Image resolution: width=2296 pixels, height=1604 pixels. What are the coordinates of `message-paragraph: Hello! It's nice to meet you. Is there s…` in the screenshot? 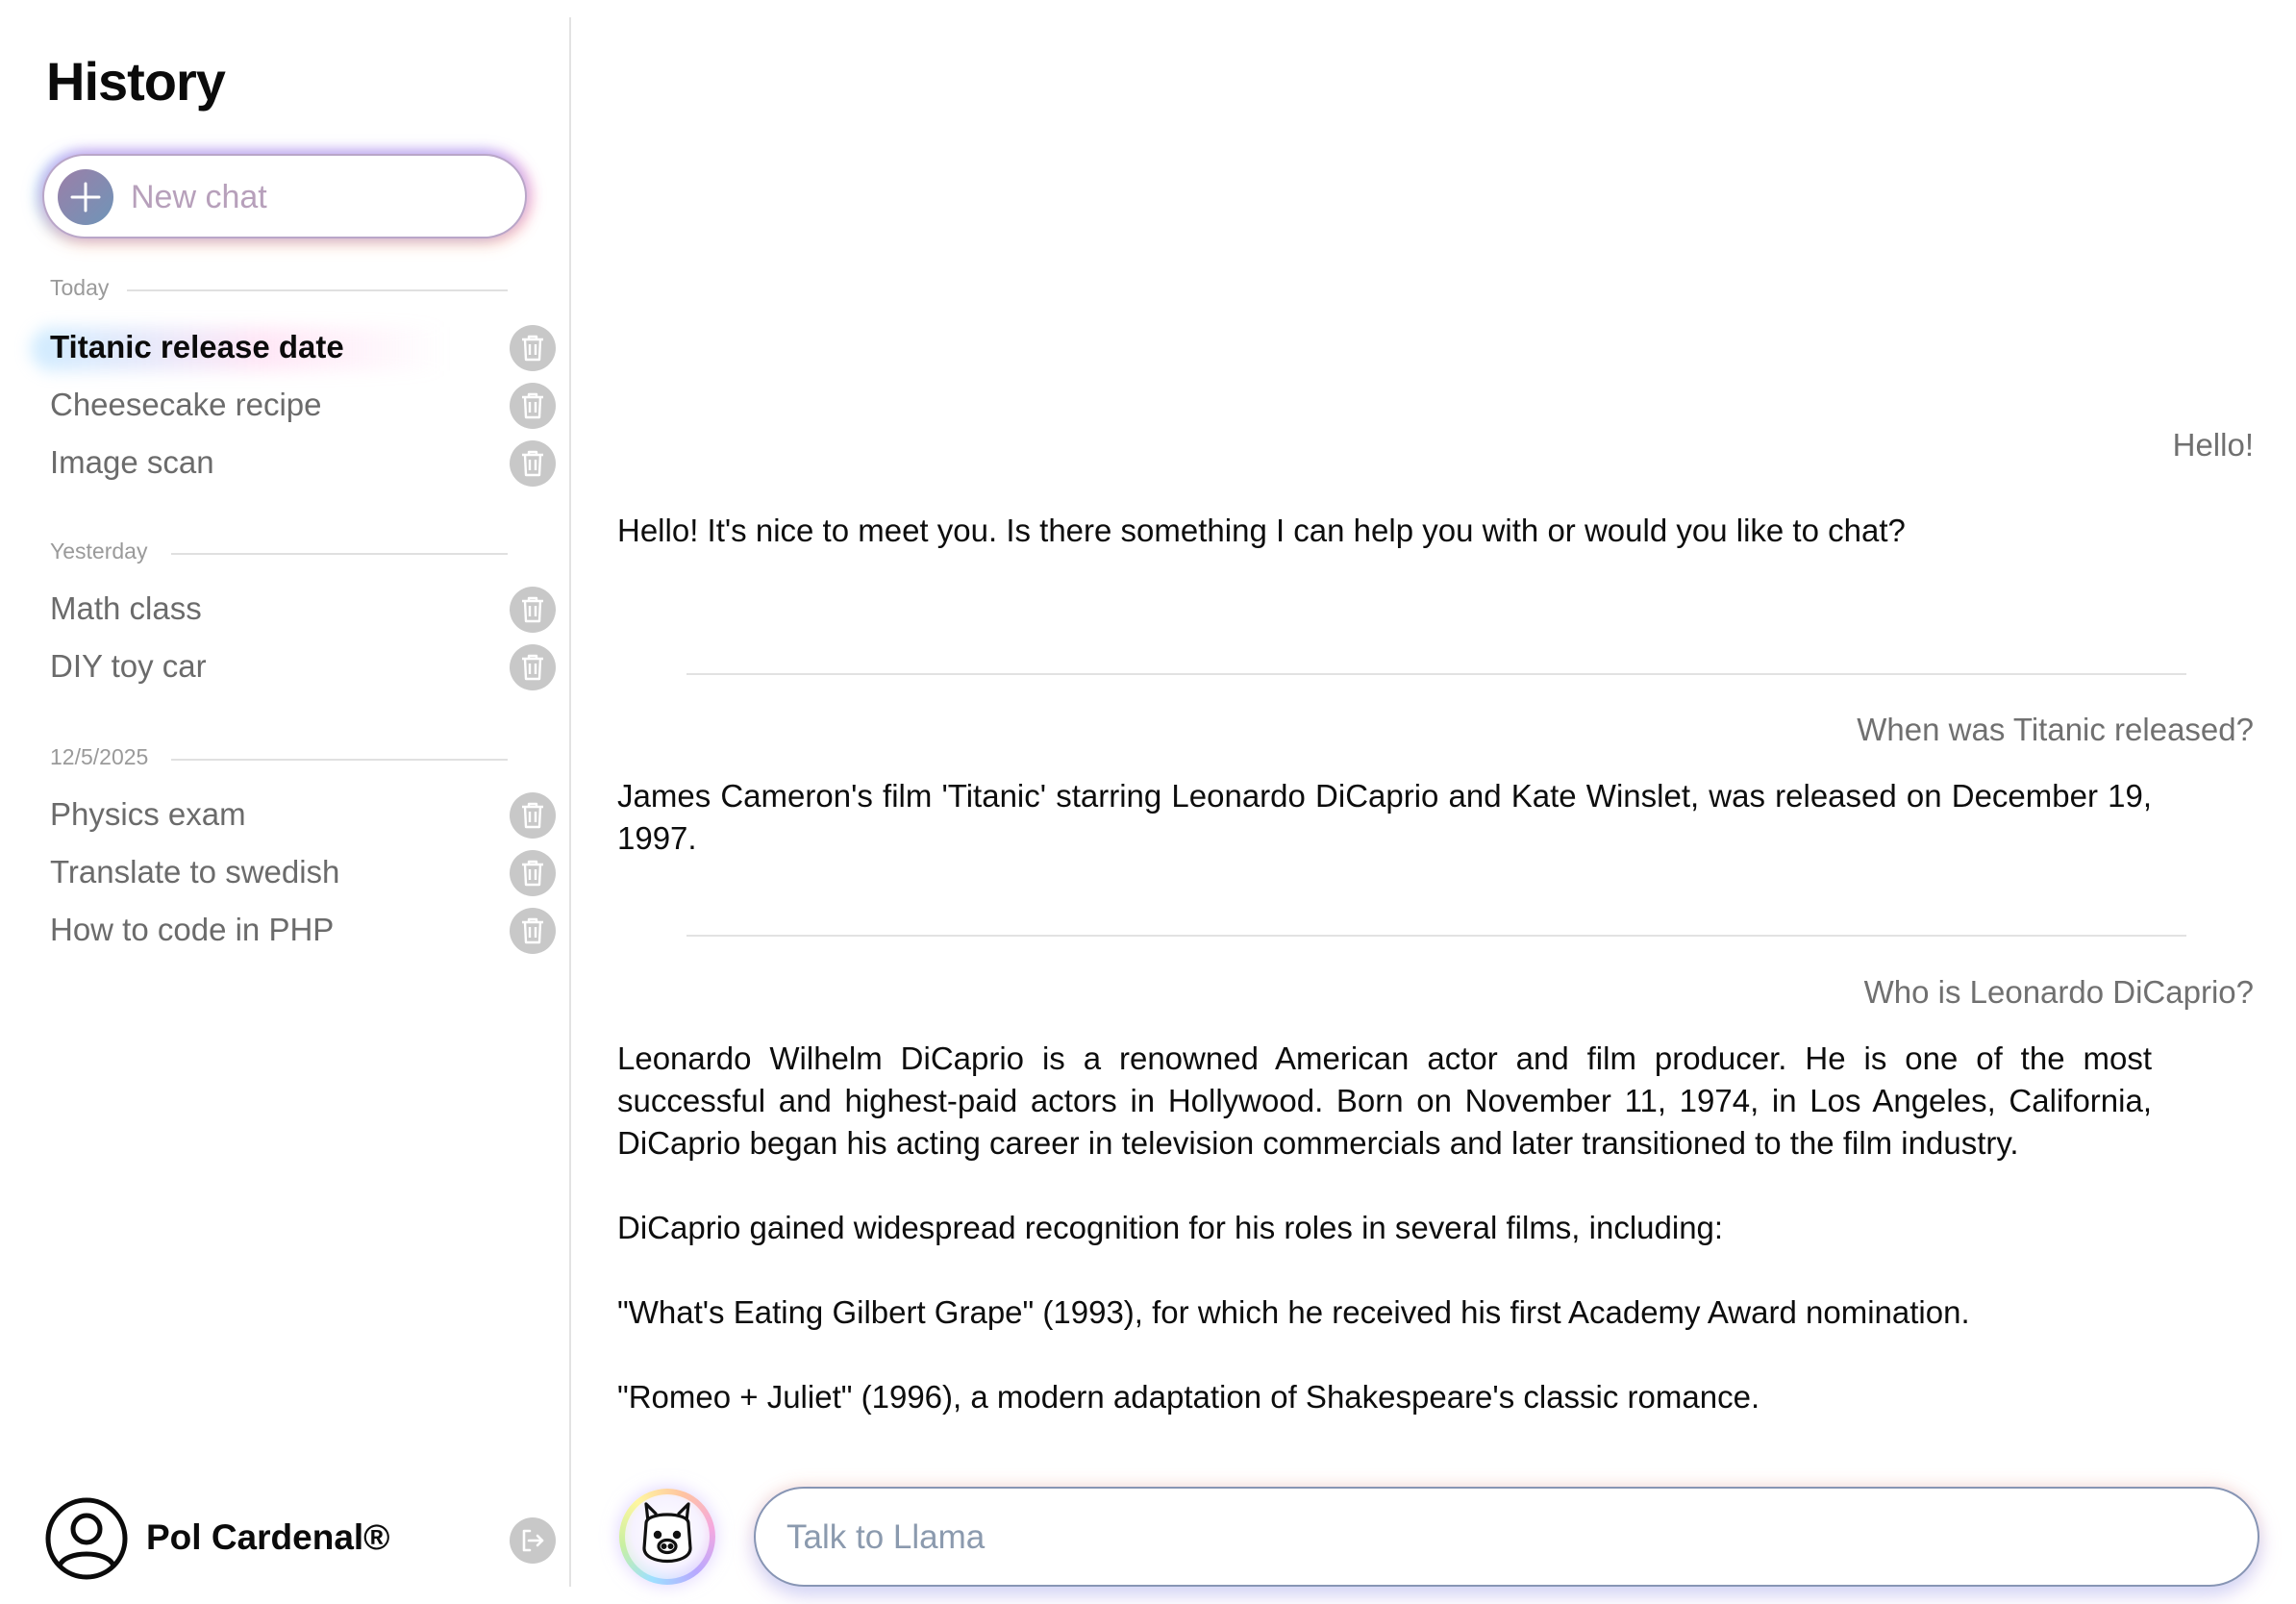 It's located at (1261, 530).